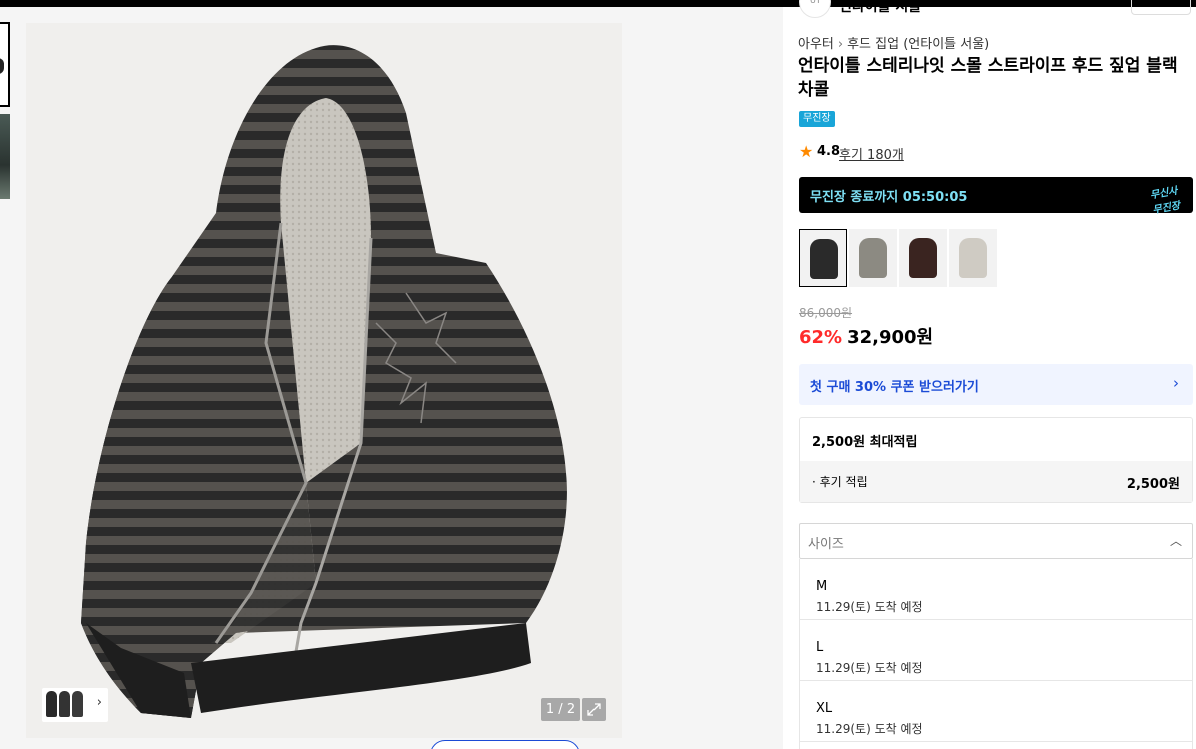 This screenshot has height=749, width=1196. What do you see at coordinates (816, 44) in the screenshot?
I see `breadcrumb-item: 아우터` at bounding box center [816, 44].